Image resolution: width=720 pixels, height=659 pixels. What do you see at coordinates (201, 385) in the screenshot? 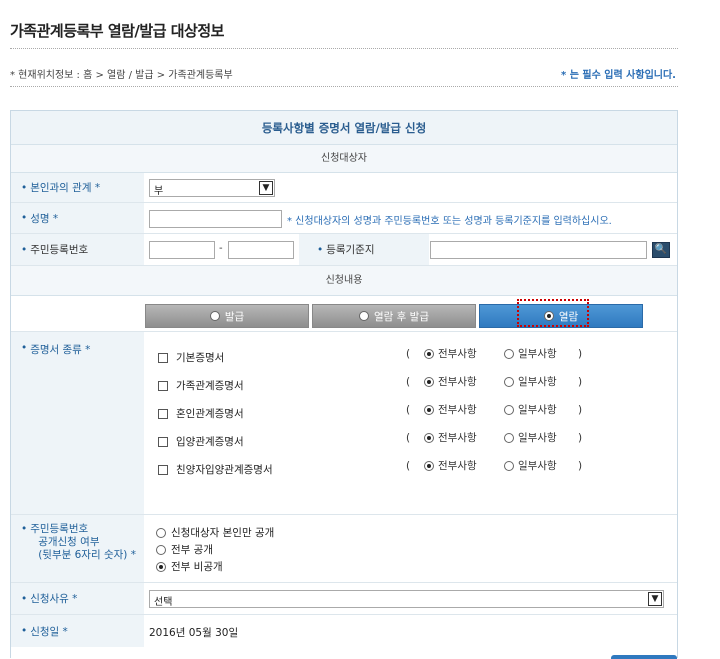
I see `cert-item: 가족관계증명서` at bounding box center [201, 385].